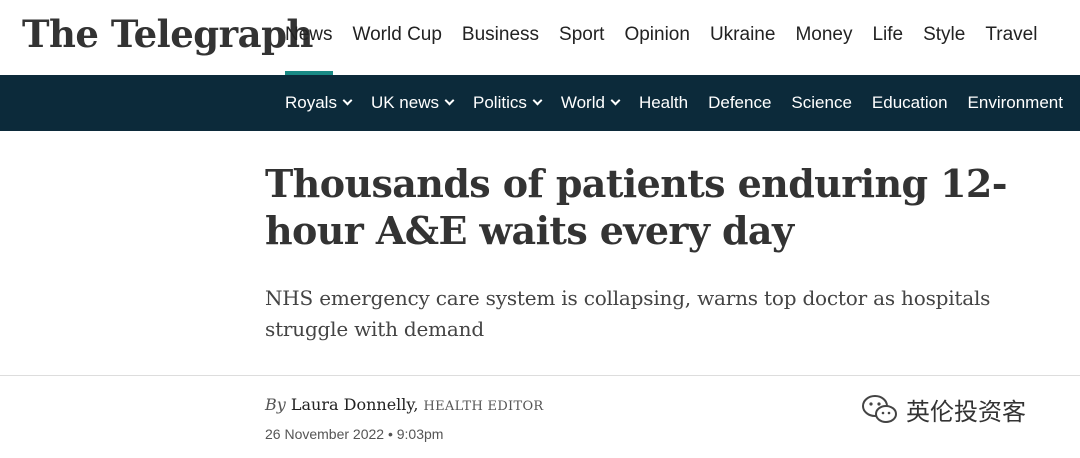  Describe the element at coordinates (275, 404) in the screenshot. I see `byline-prefix: By` at that location.